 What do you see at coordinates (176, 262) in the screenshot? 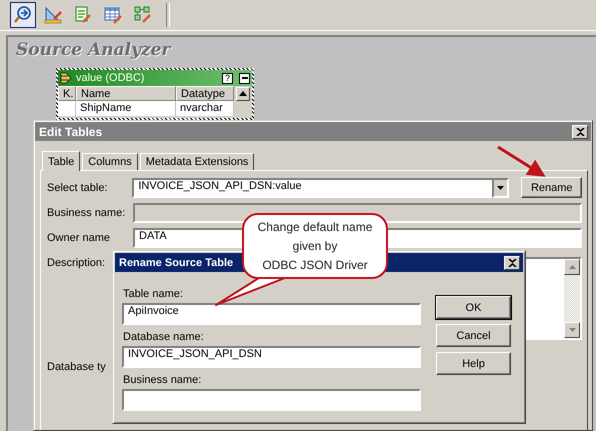
I see `dialog-title: Rename Source Table` at bounding box center [176, 262].